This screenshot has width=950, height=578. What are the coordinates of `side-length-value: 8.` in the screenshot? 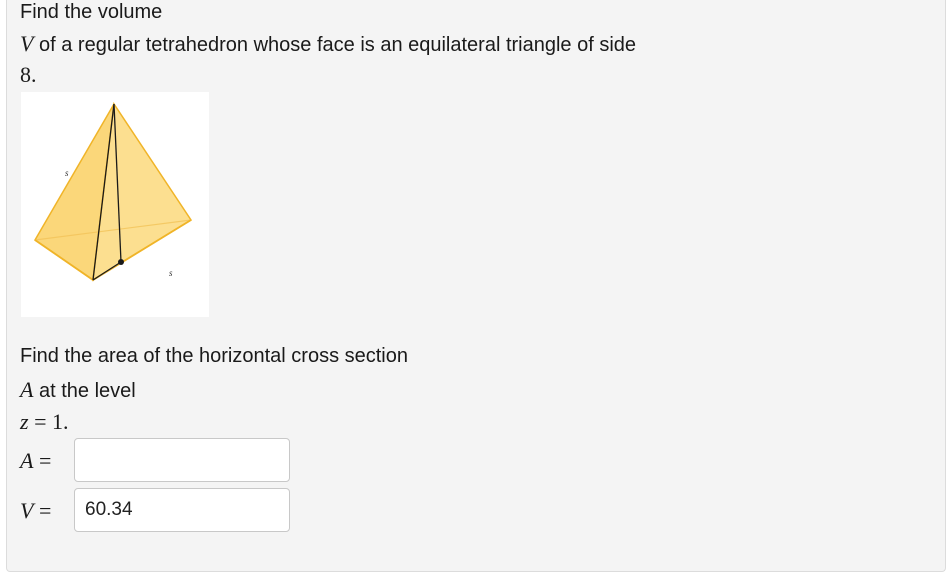 It's located at (28, 74).